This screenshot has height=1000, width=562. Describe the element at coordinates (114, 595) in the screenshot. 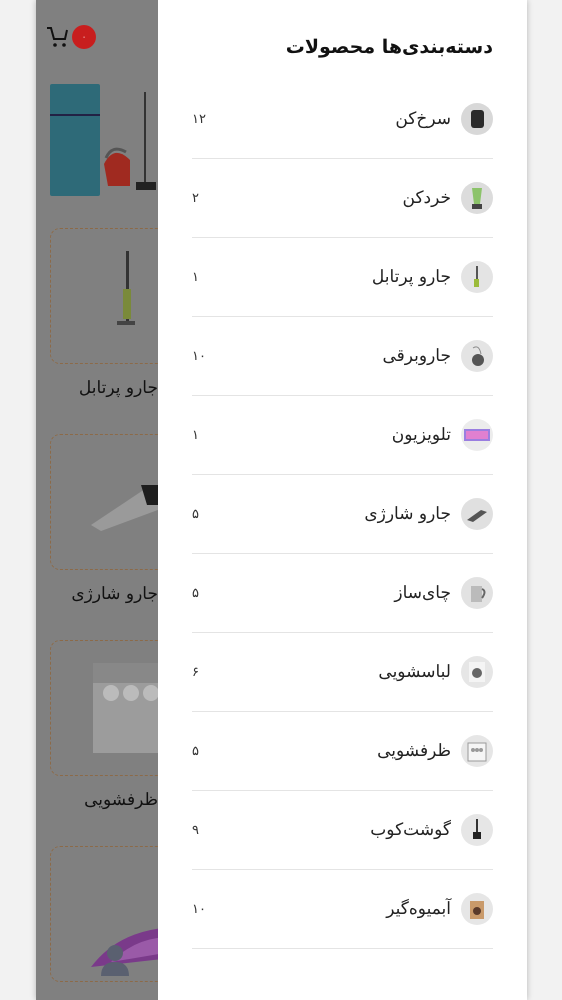

I see `product-name: جارو شارژی` at that location.